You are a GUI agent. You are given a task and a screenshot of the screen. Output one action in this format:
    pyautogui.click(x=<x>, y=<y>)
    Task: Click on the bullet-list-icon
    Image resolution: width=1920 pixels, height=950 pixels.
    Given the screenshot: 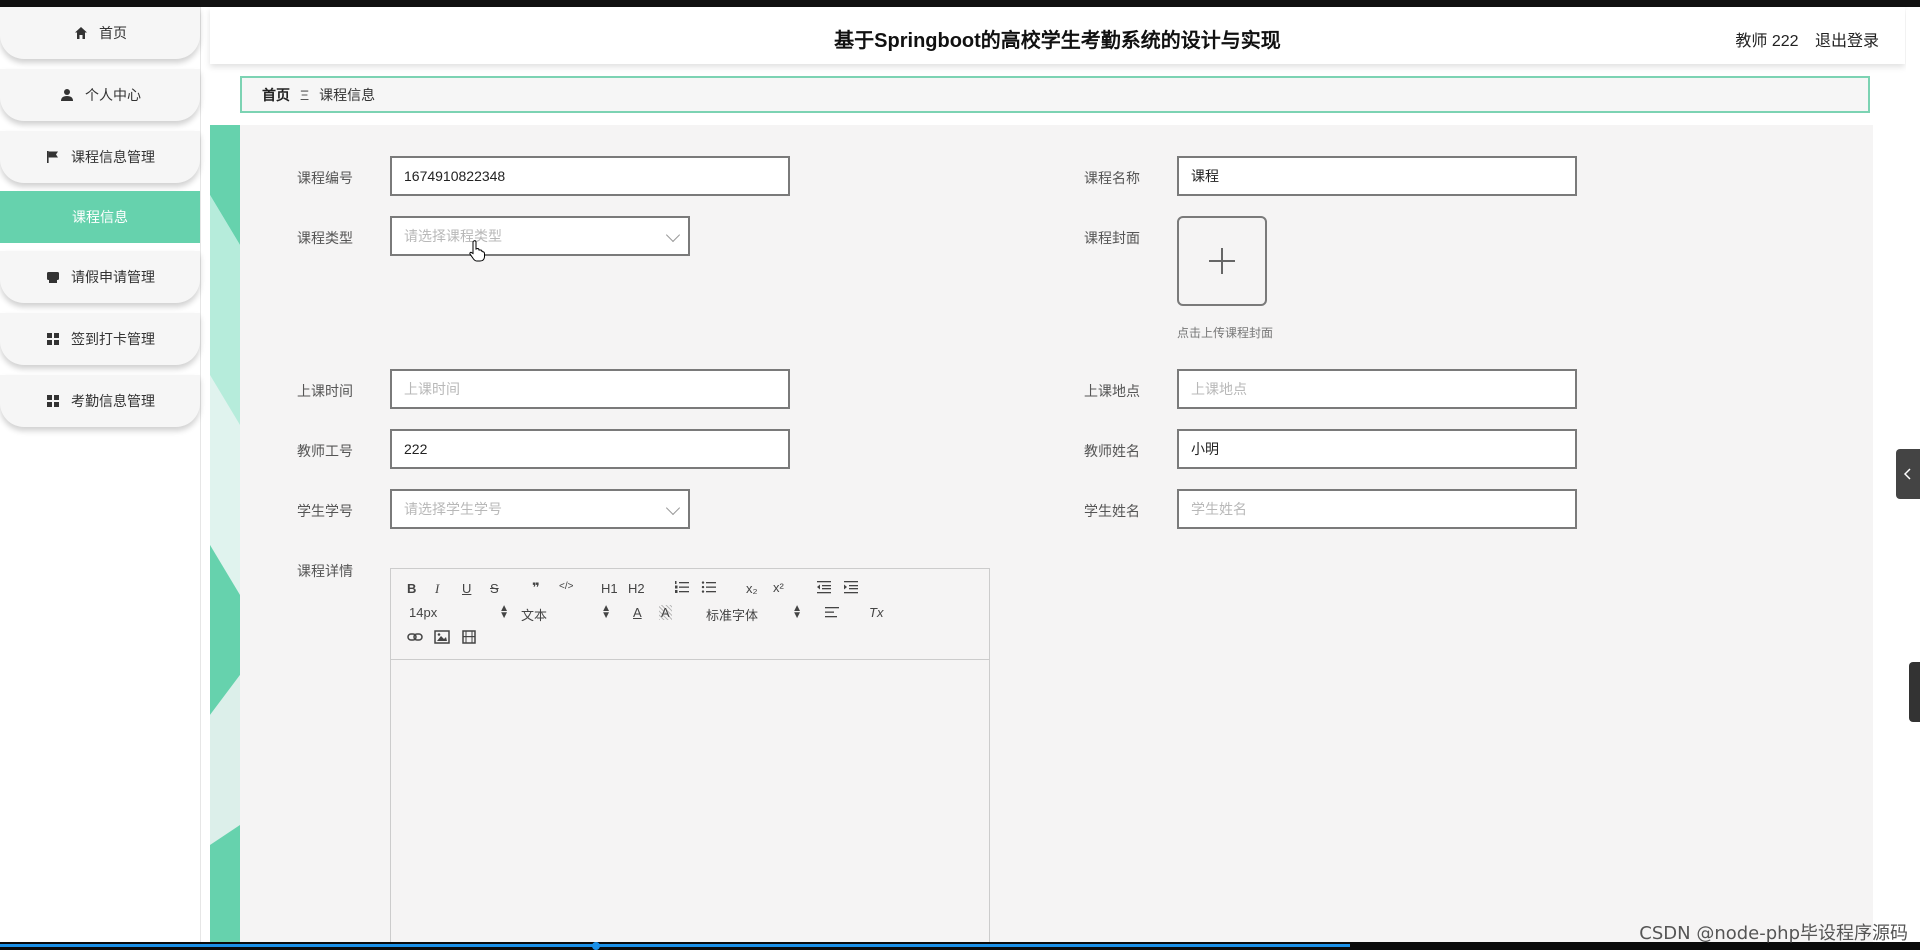 What is the action you would take?
    pyautogui.click(x=709, y=588)
    